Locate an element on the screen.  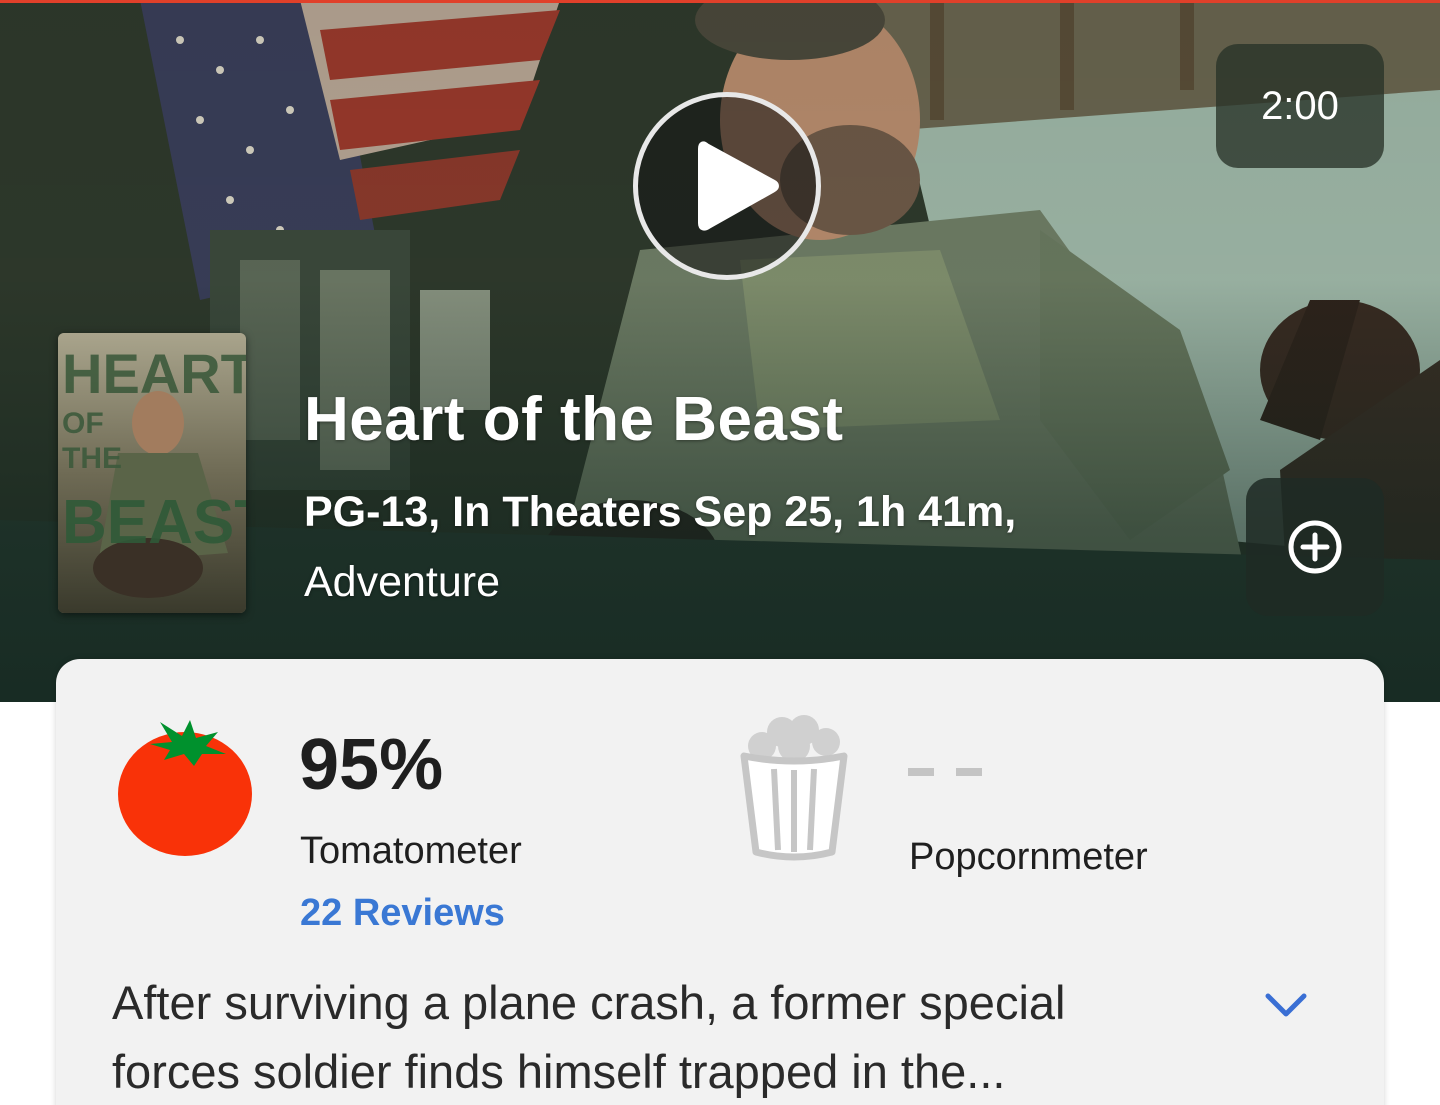
tomatometer-label: Tomatometer is located at coordinates (411, 851).